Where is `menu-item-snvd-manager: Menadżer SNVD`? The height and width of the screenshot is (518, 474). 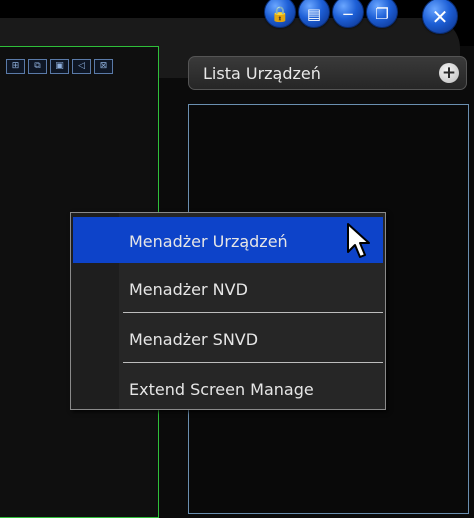 menu-item-snvd-manager: Menadżer SNVD is located at coordinates (228, 338).